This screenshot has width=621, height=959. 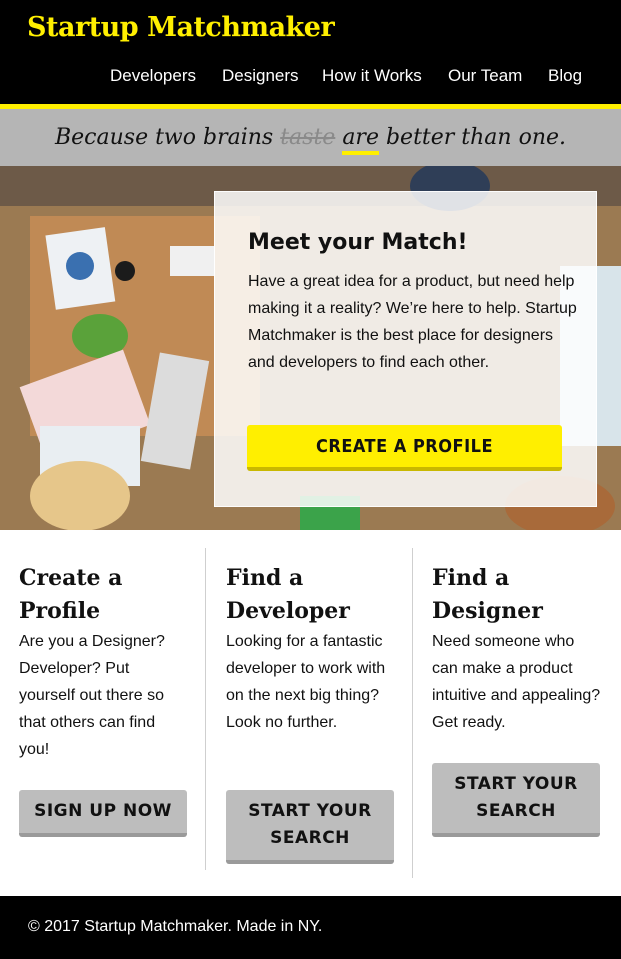 I want to click on start-search-developer-button: START YOUR SEARCH, so click(x=310, y=827).